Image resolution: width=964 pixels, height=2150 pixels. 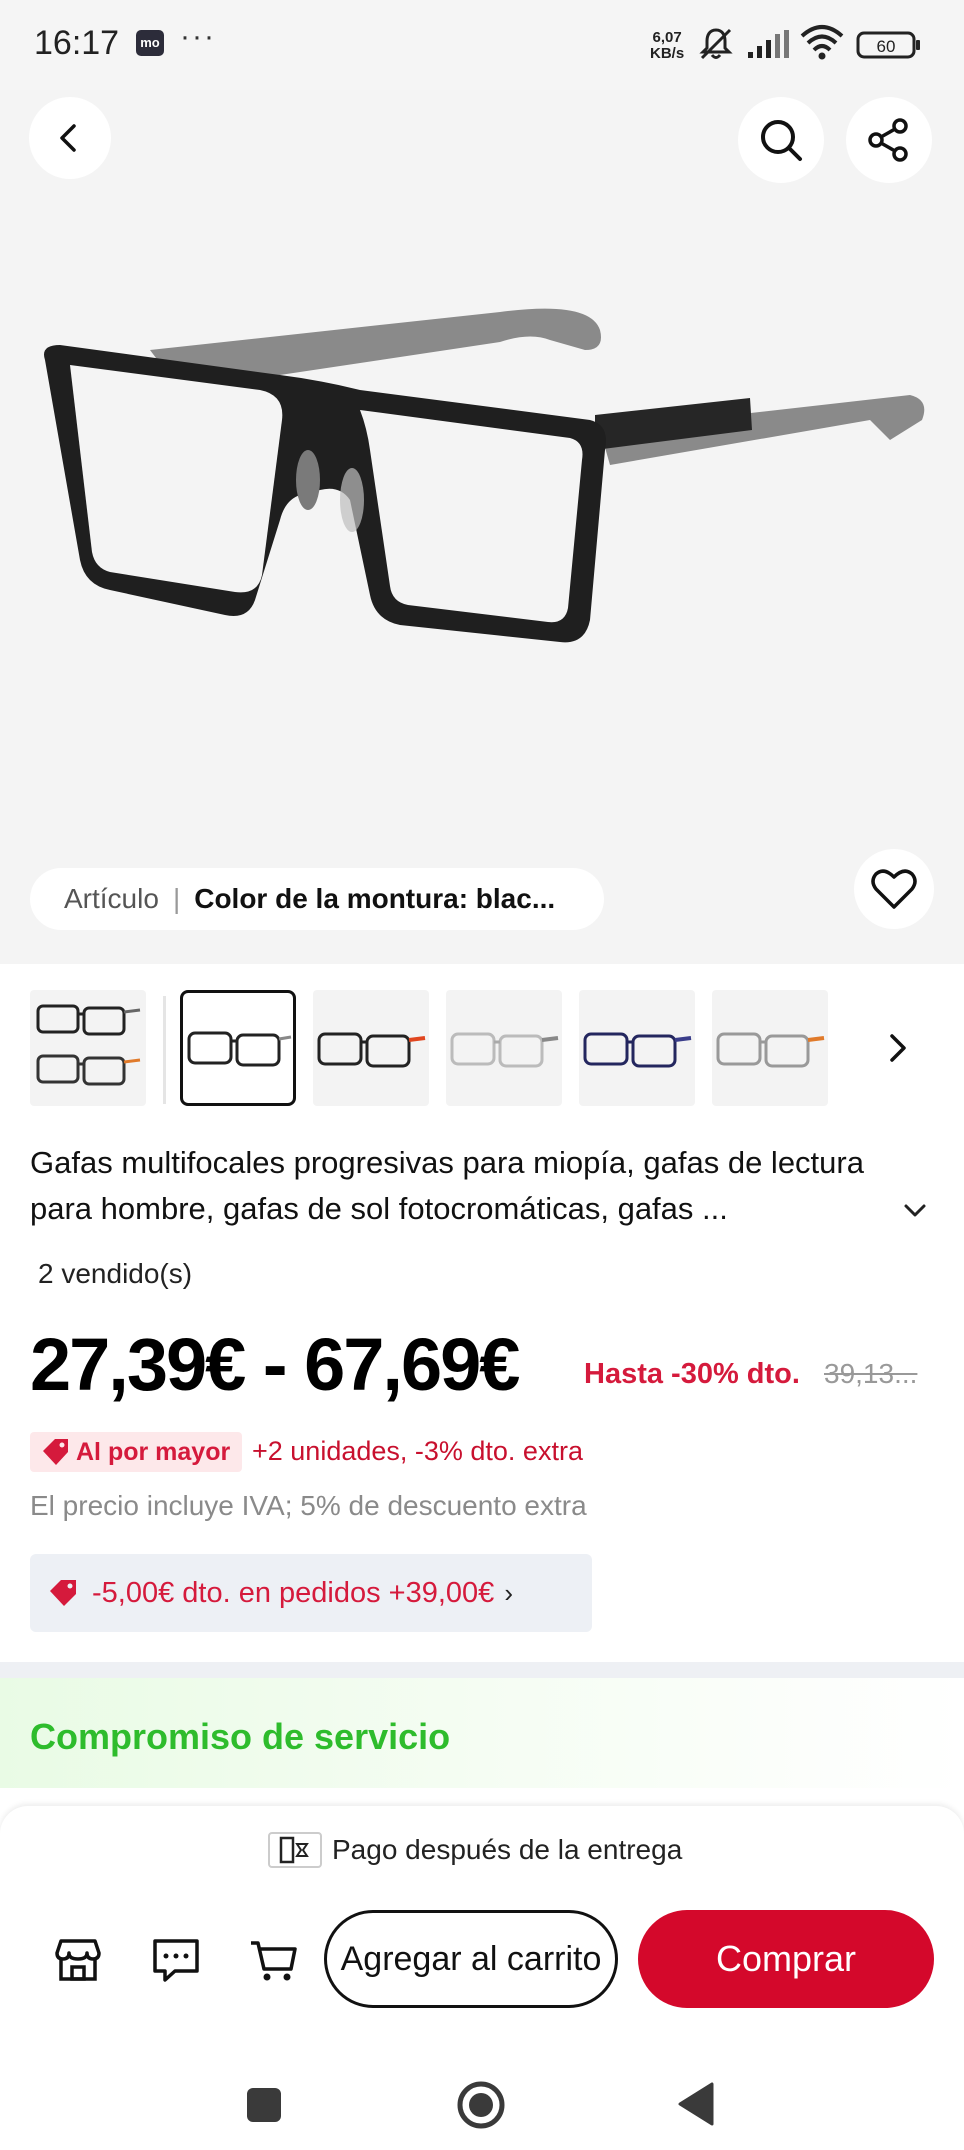 I want to click on coupon-banner: -5,00€ dto. en pedidos +39,00€ ›, so click(x=311, y=1593).